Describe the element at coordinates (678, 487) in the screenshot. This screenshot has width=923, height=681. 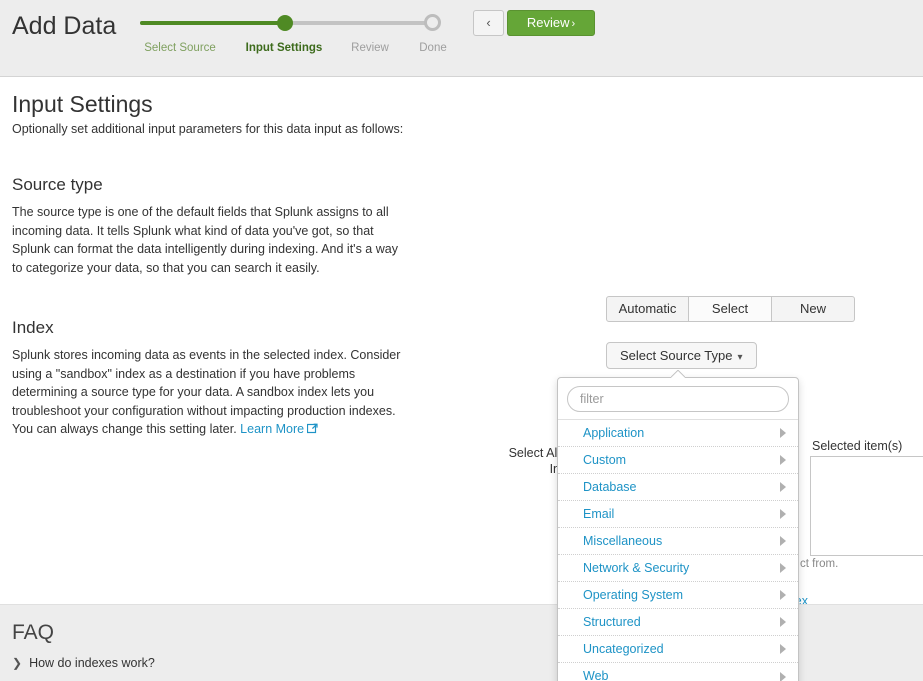
I see `menu-item-database: Database` at that location.